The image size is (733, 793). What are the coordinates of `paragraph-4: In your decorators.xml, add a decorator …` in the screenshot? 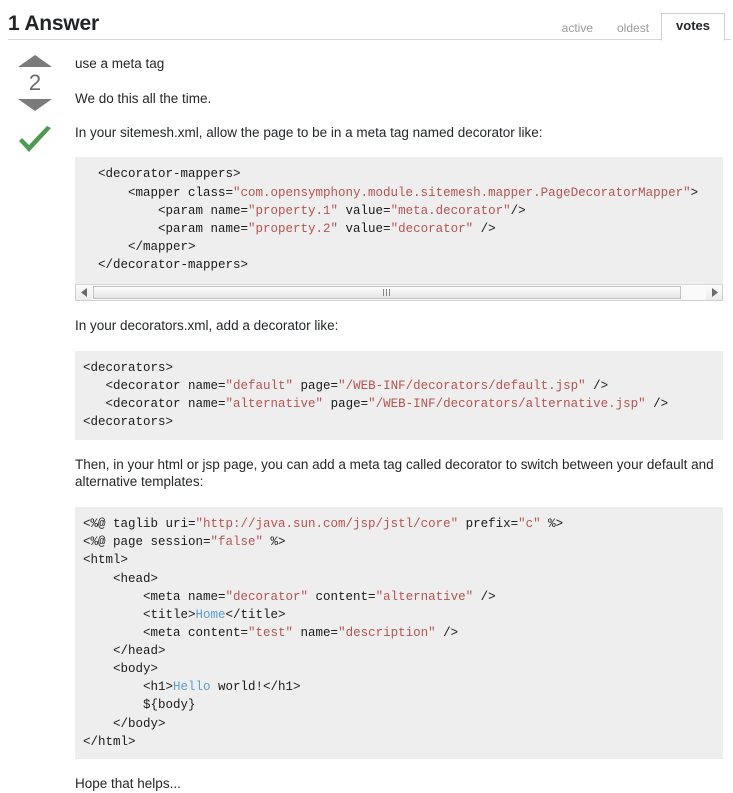 It's located at (207, 326).